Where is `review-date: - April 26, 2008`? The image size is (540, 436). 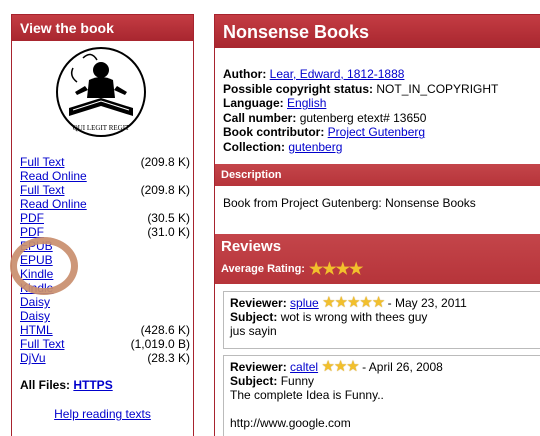 review-date: - April 26, 2008 is located at coordinates (402, 367).